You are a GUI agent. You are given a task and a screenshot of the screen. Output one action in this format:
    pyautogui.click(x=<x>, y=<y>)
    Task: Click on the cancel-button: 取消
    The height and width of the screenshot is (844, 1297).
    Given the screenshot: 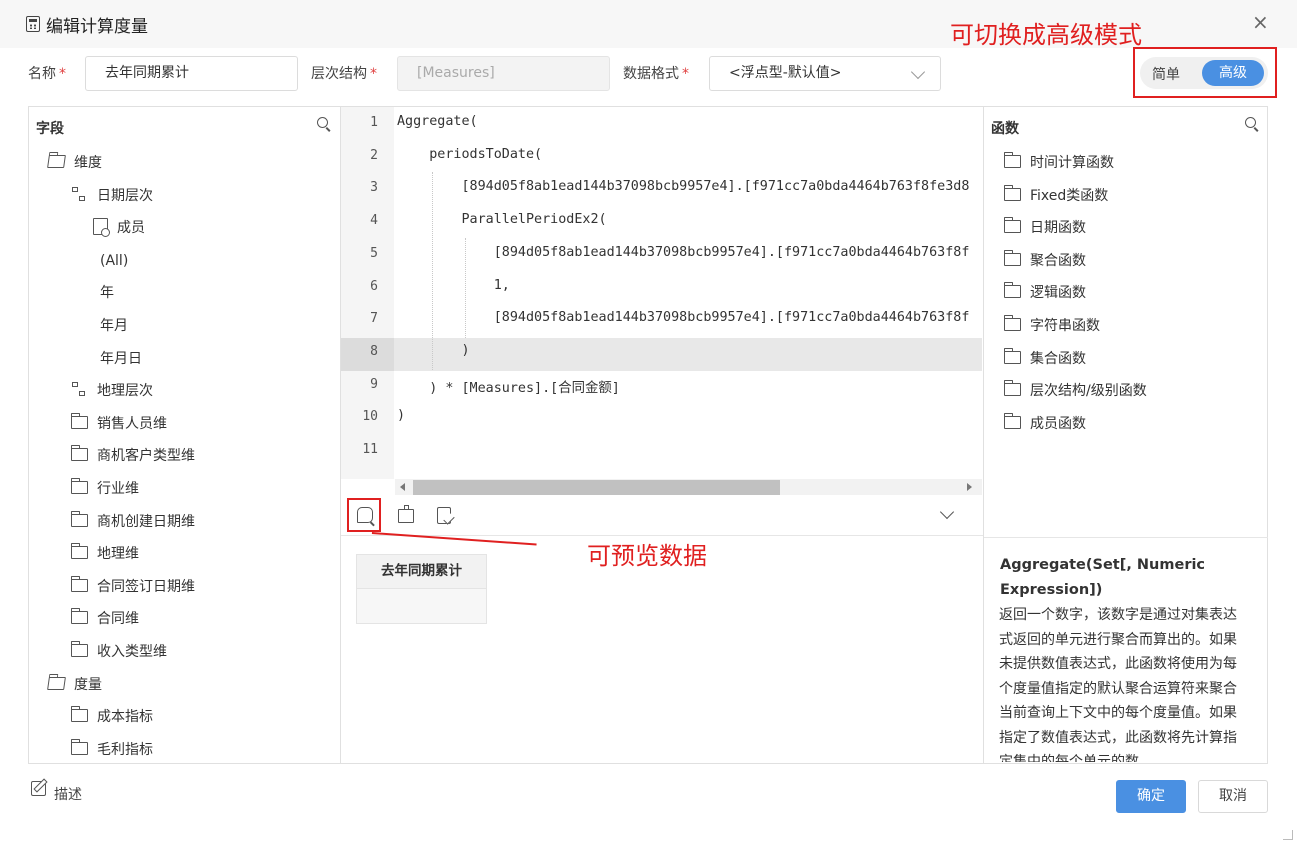 What is the action you would take?
    pyautogui.click(x=1233, y=796)
    